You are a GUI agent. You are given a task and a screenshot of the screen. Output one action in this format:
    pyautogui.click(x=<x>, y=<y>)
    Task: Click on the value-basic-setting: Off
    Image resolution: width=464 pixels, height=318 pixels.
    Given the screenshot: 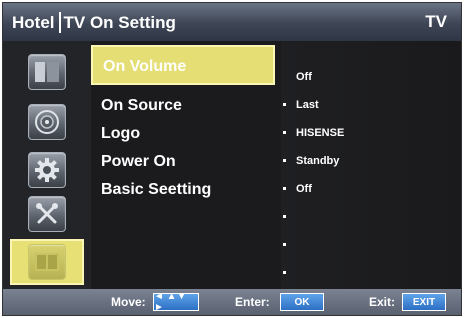 What is the action you would take?
    pyautogui.click(x=296, y=189)
    